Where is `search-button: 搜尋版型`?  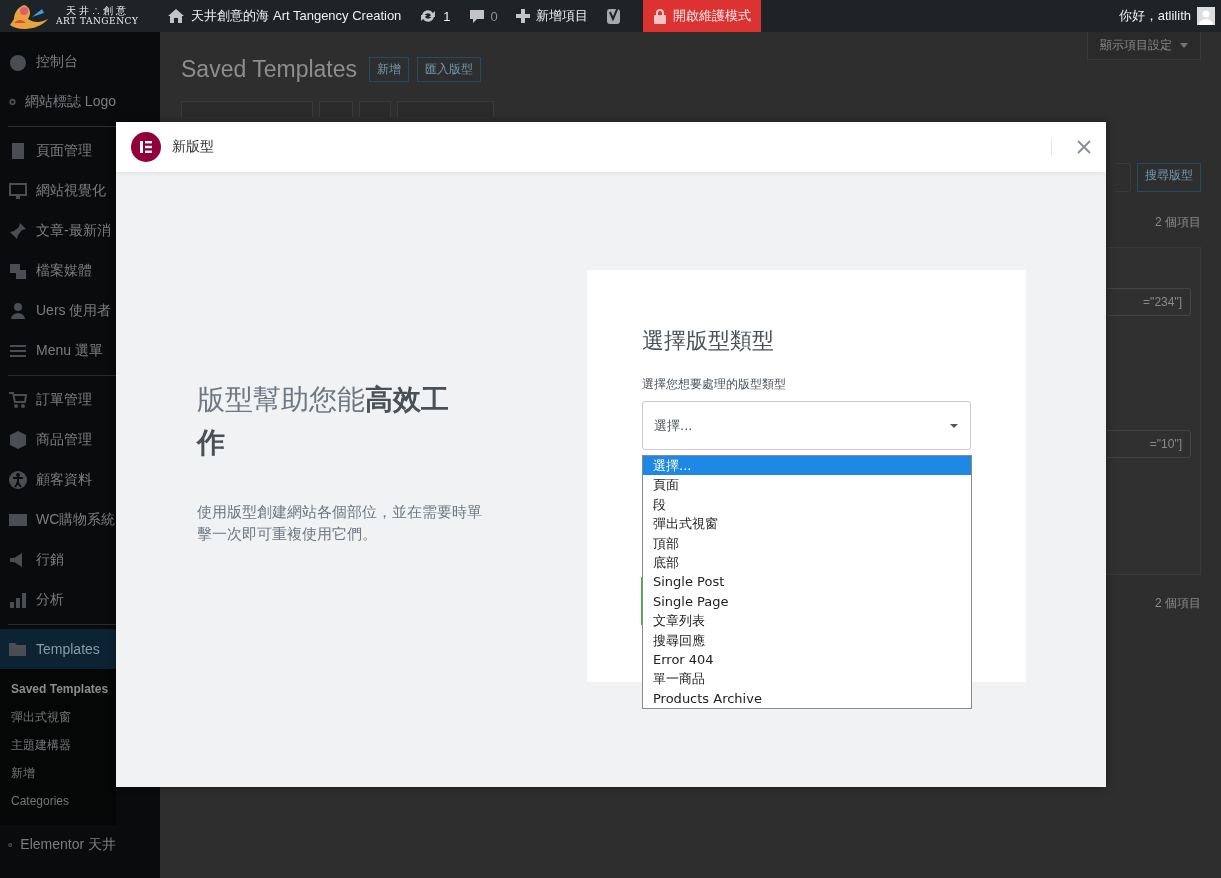 search-button: 搜尋版型 is located at coordinates (1169, 177).